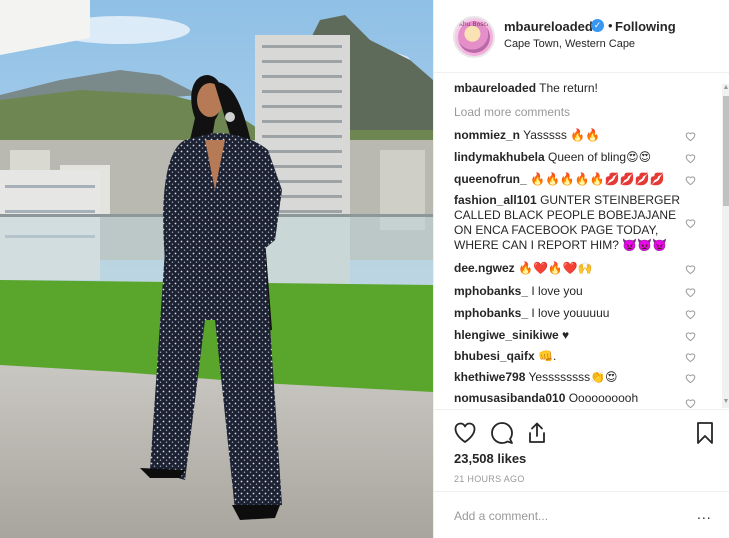  Describe the element at coordinates (465, 433) in the screenshot. I see `heart-outline-icon` at that location.